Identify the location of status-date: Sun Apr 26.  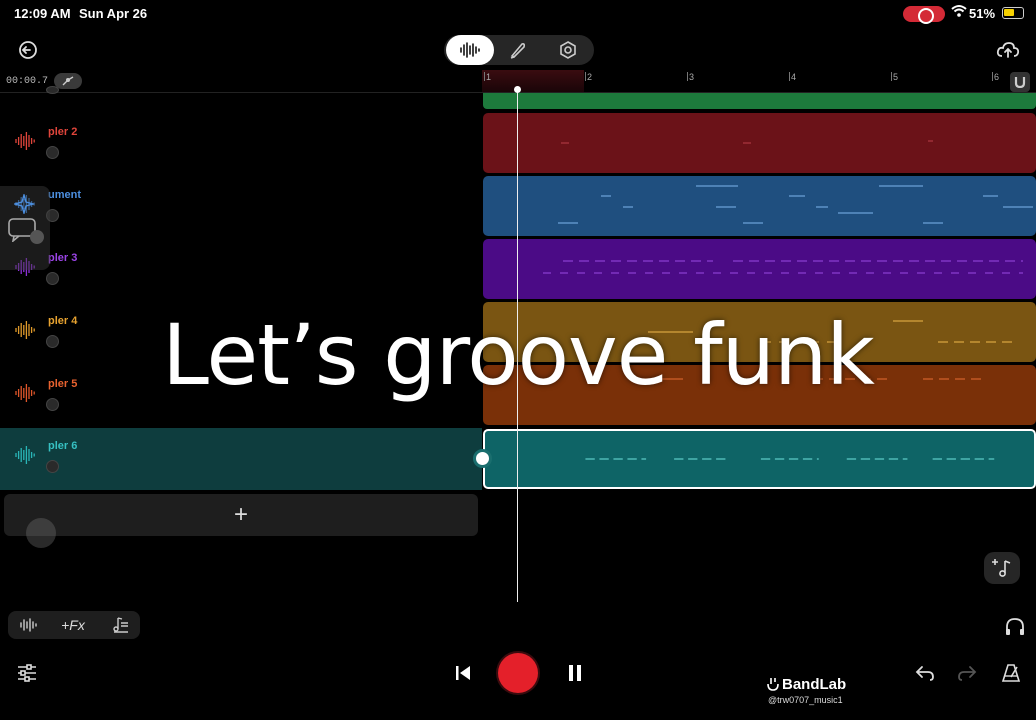
(113, 13).